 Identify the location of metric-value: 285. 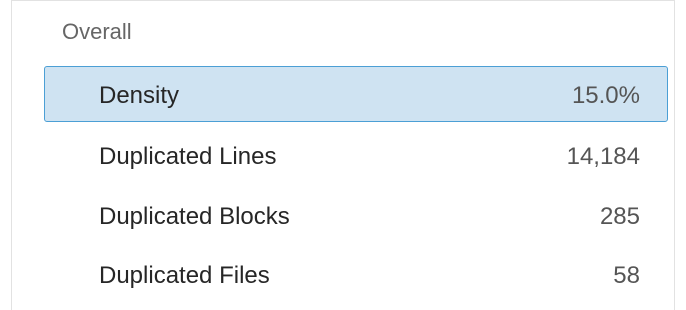
(619, 216).